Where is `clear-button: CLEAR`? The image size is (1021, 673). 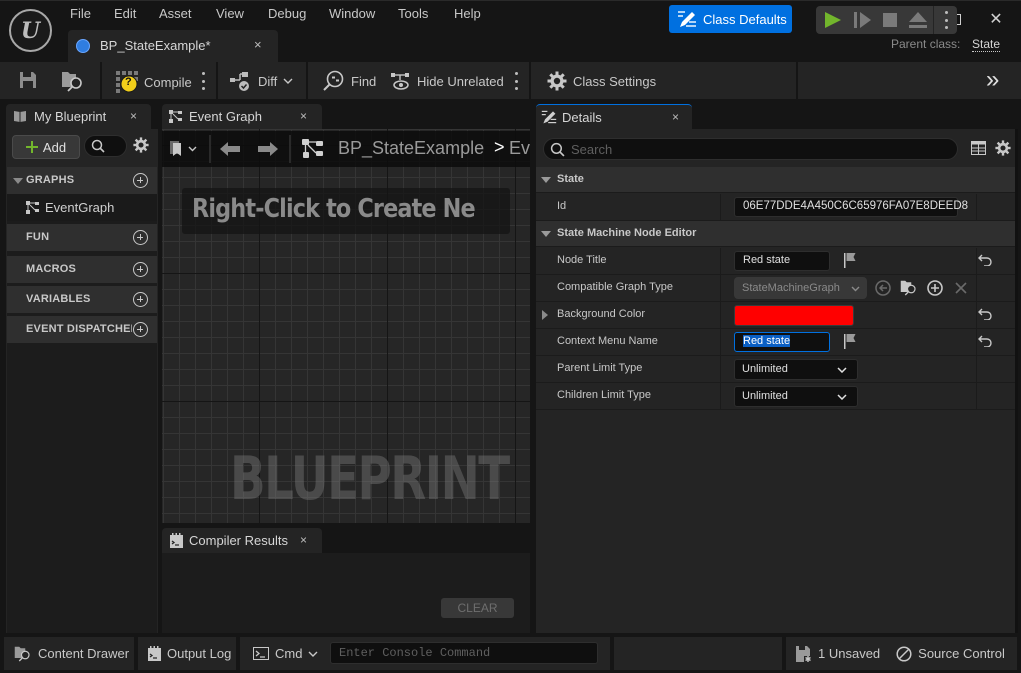
clear-button: CLEAR is located at coordinates (477, 608).